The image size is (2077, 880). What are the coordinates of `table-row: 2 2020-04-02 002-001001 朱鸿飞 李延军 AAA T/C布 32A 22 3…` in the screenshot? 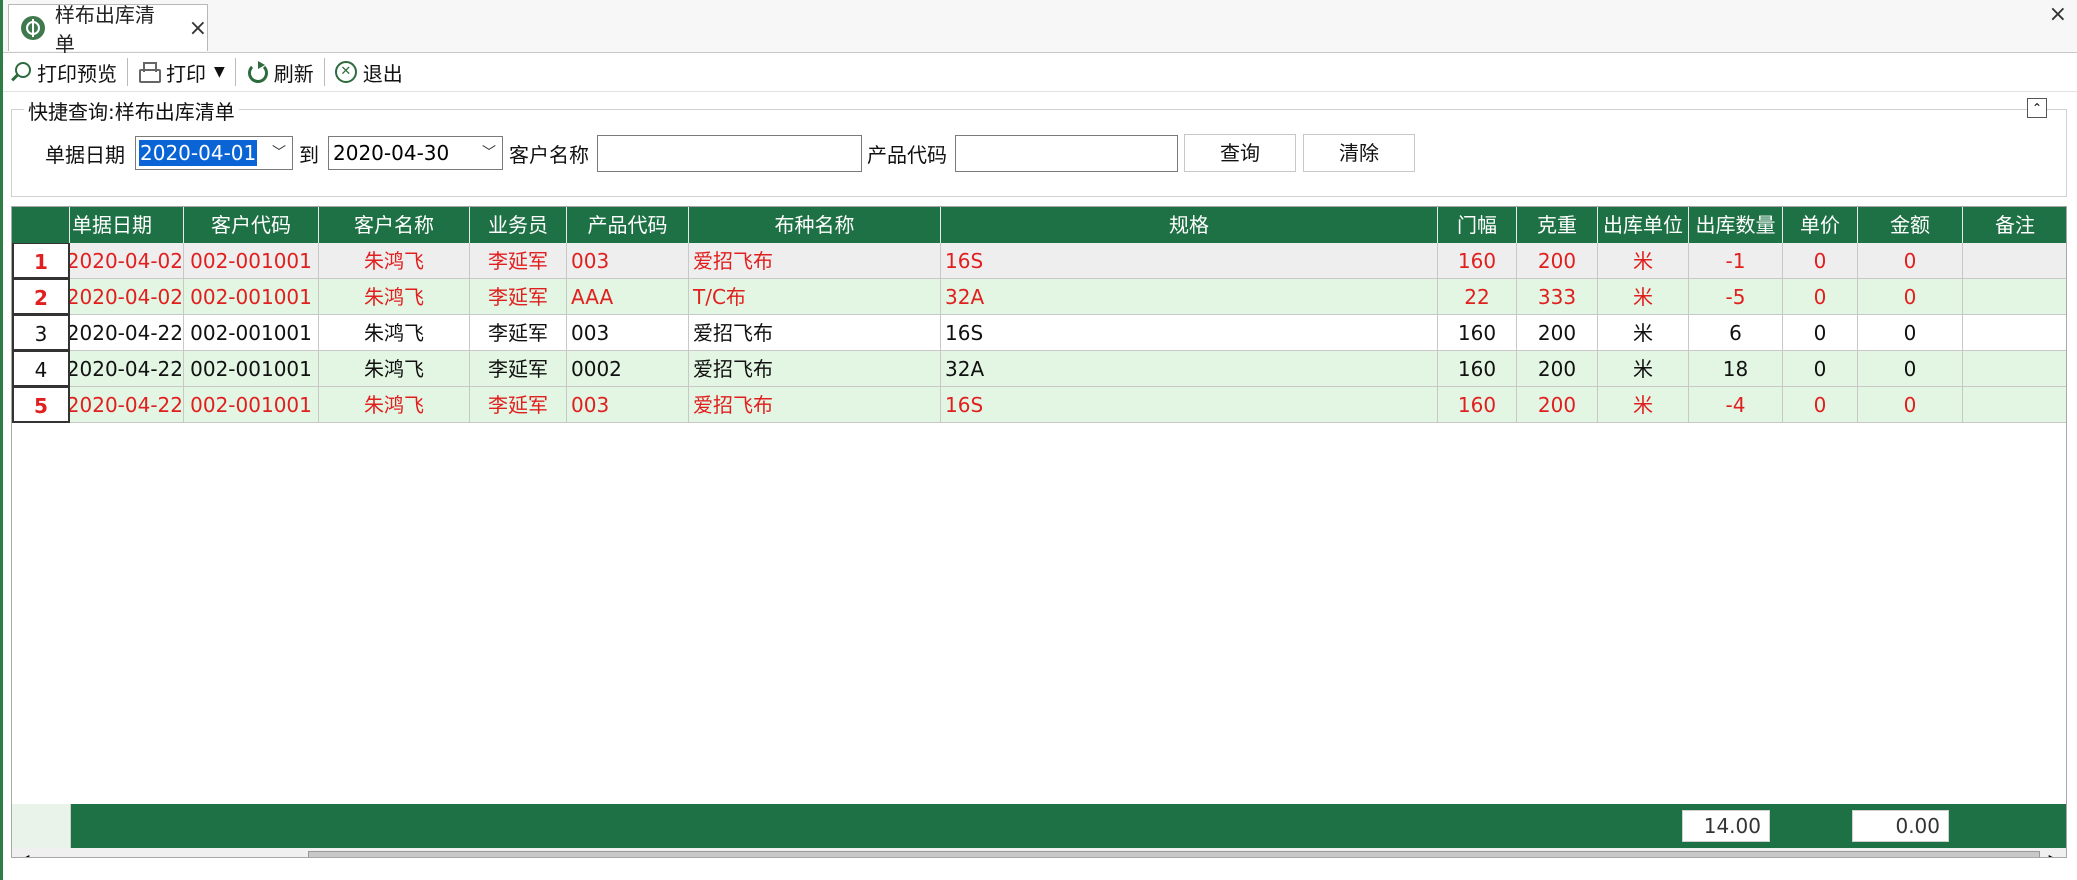 It's located at (1039, 297).